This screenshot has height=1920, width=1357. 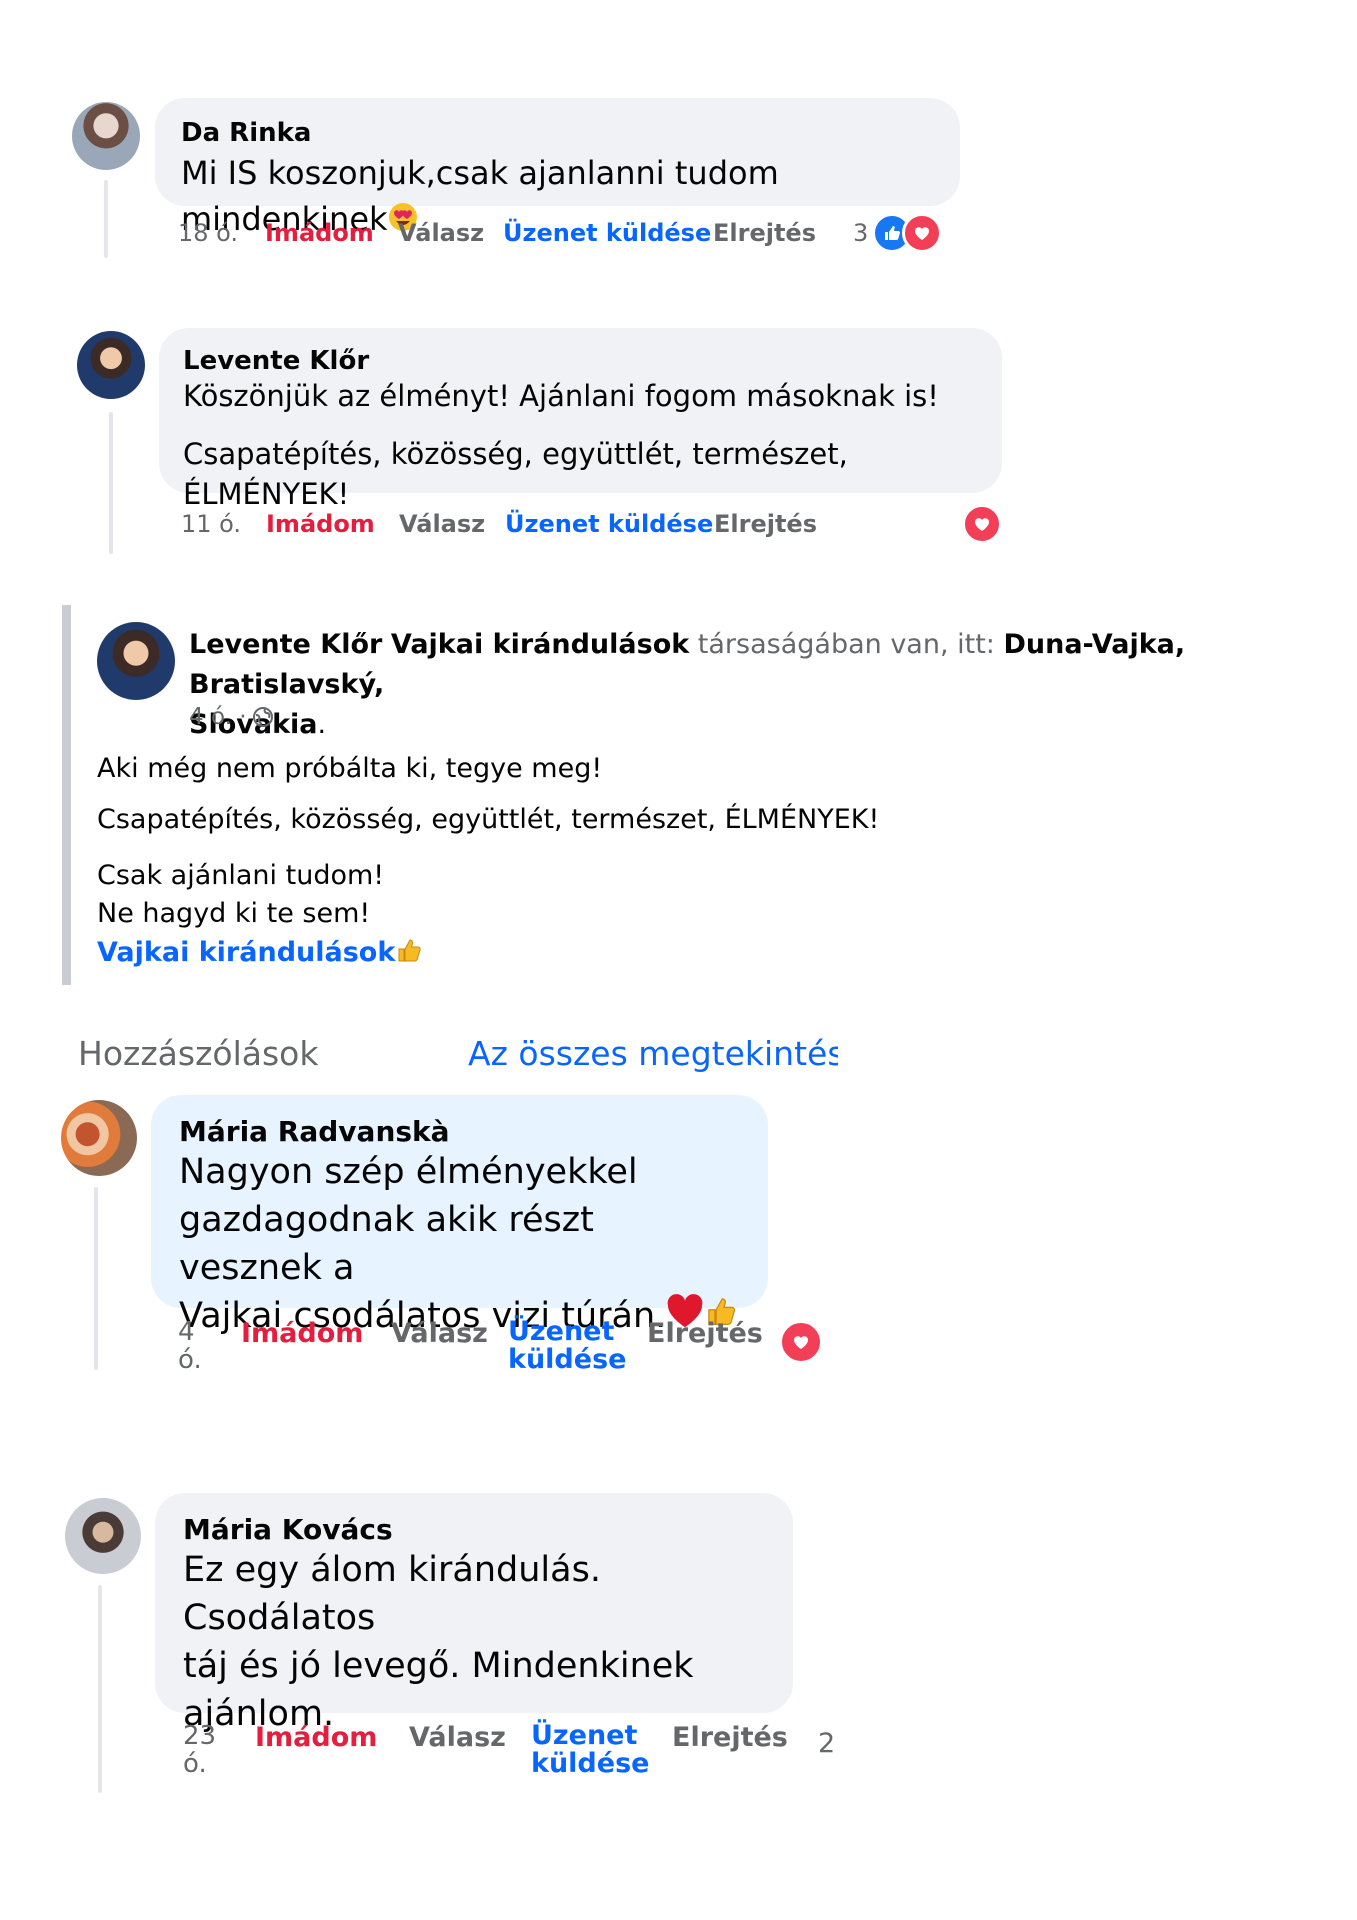 What do you see at coordinates (199, 1750) in the screenshot?
I see `comment-time: 23 ó.` at bounding box center [199, 1750].